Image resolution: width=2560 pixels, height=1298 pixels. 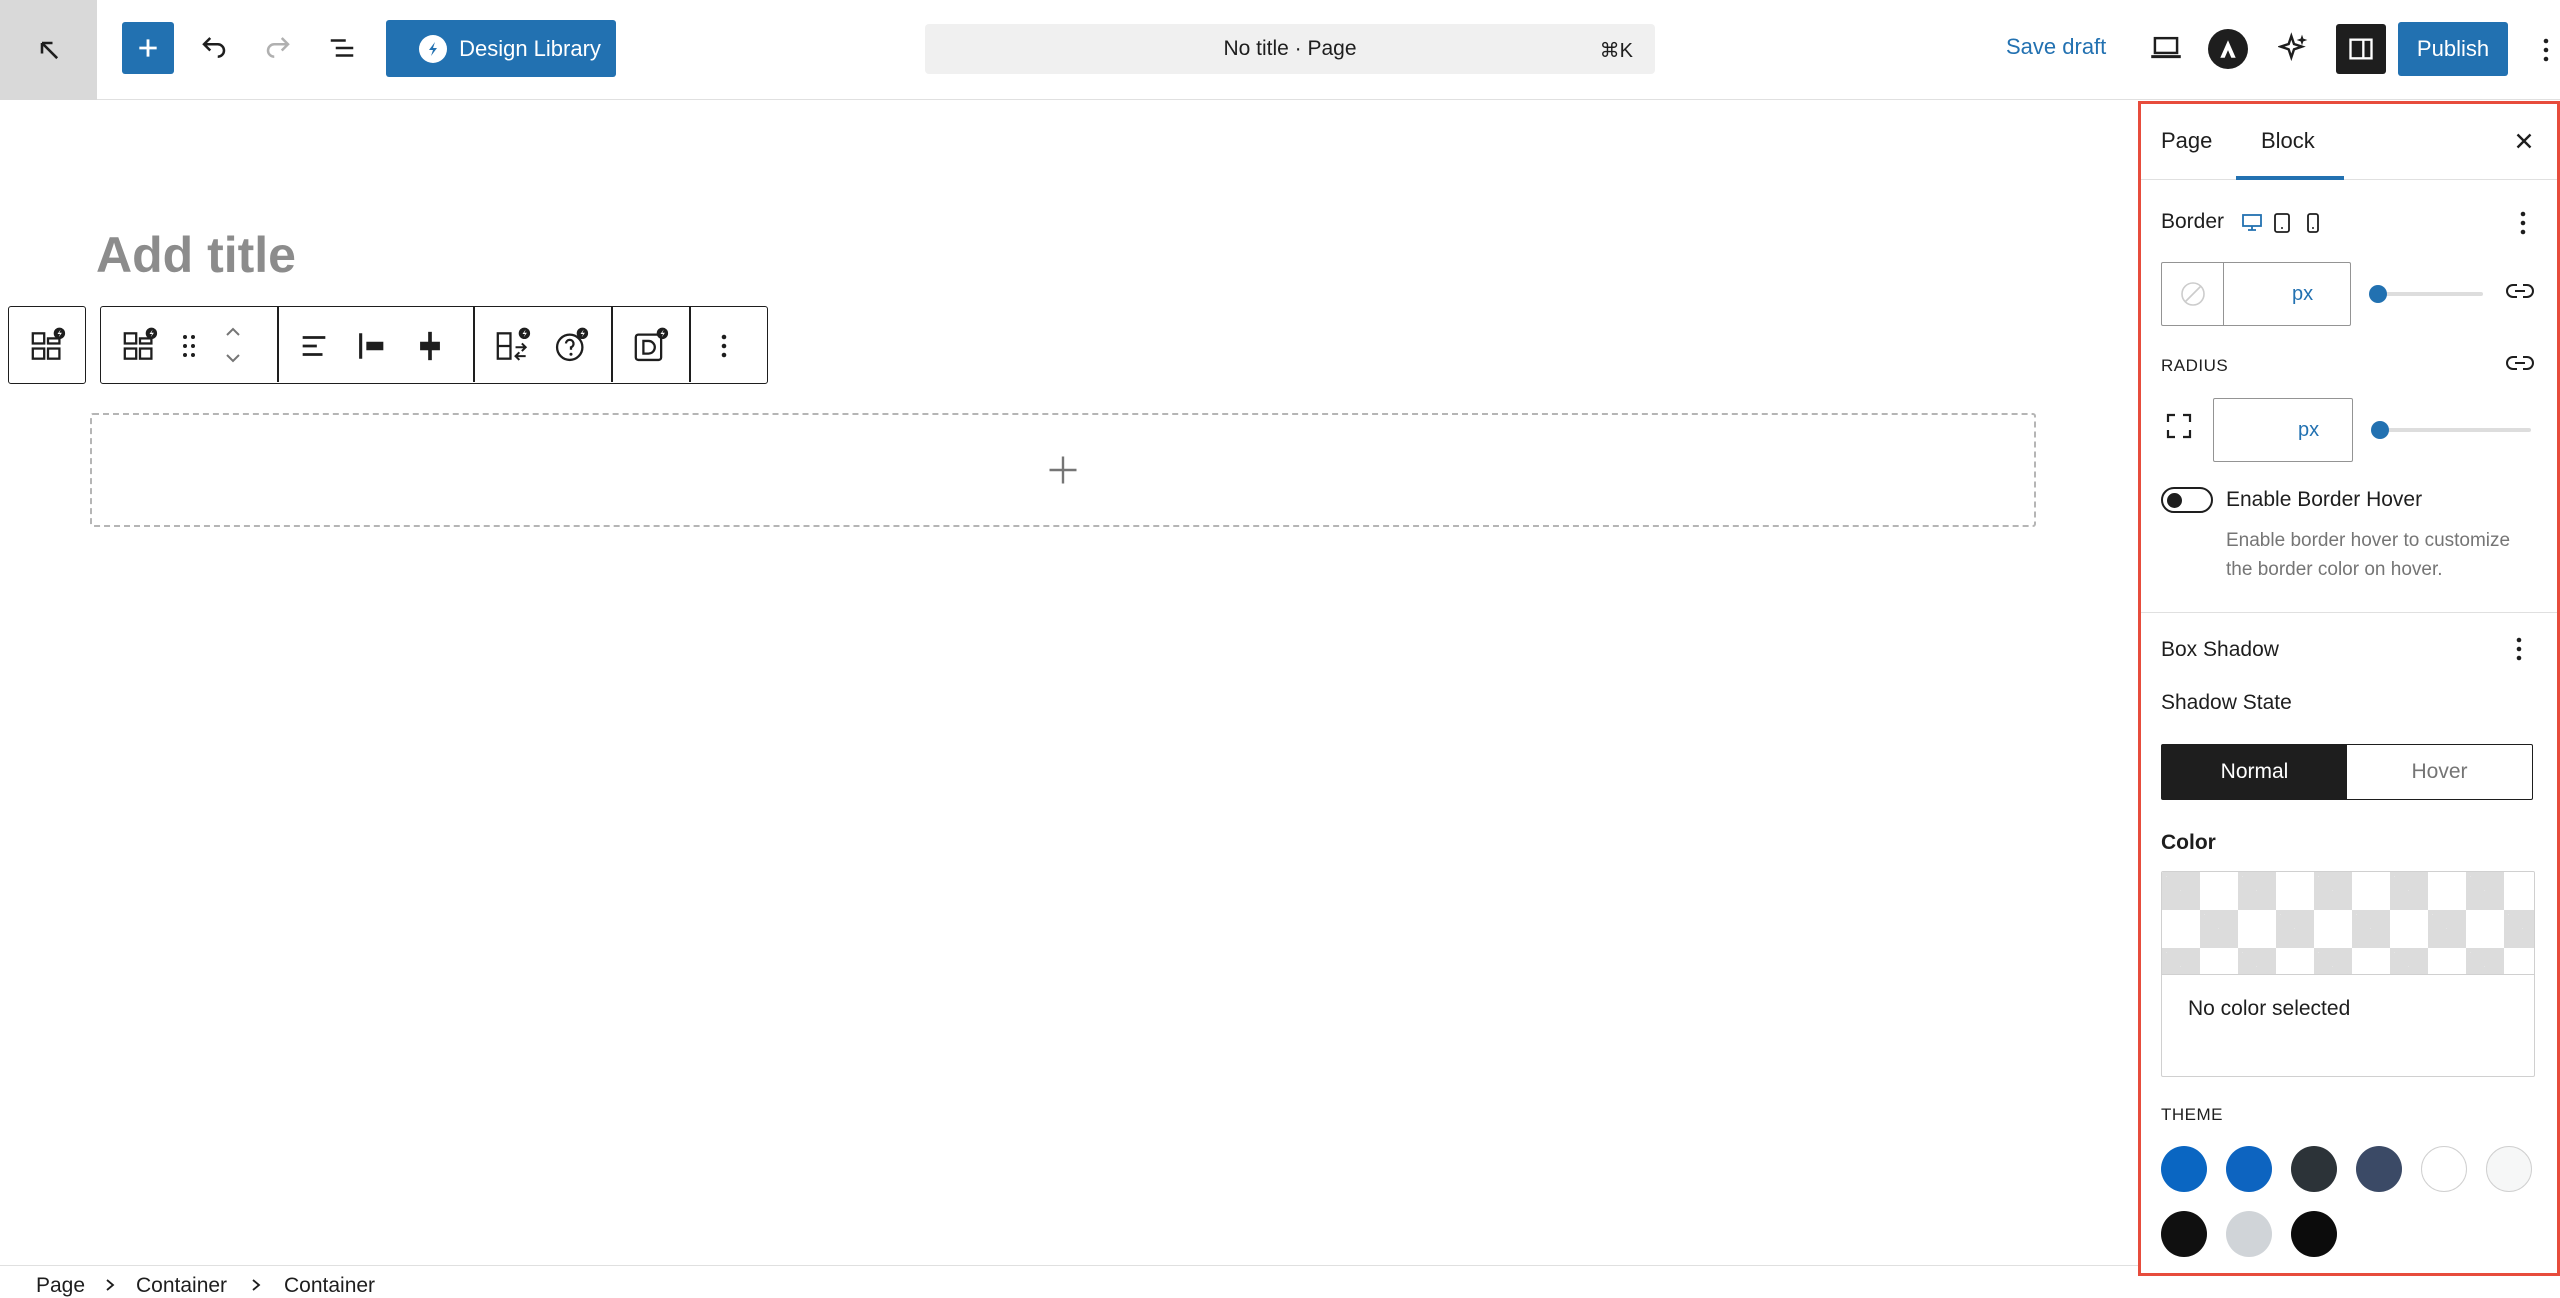 I want to click on document-title: No title · Page, so click(x=1290, y=48).